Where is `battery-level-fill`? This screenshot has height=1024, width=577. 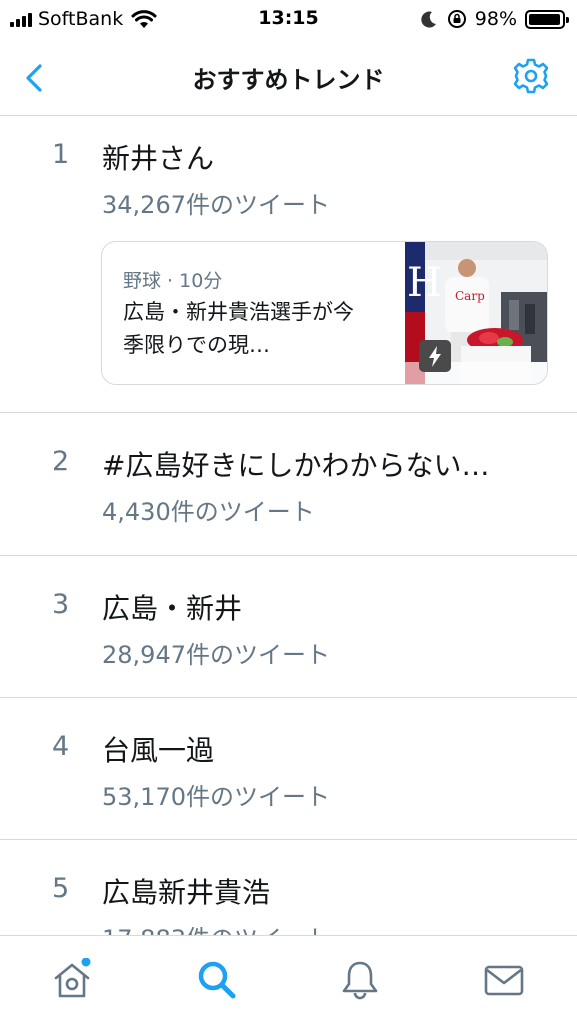 battery-level-fill is located at coordinates (545, 19).